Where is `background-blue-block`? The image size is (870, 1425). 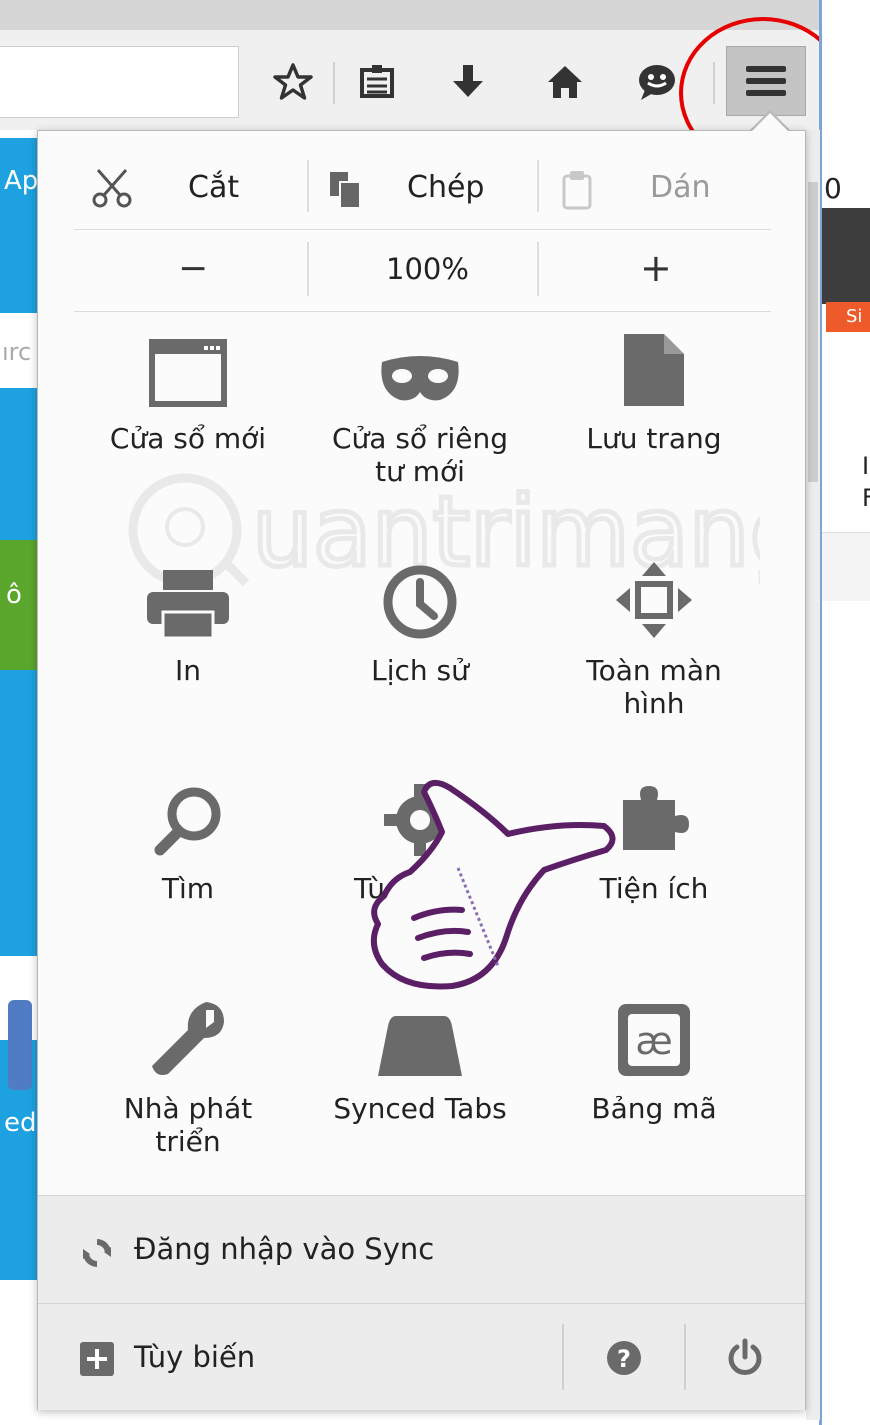
background-blue-block is located at coordinates (20, 672).